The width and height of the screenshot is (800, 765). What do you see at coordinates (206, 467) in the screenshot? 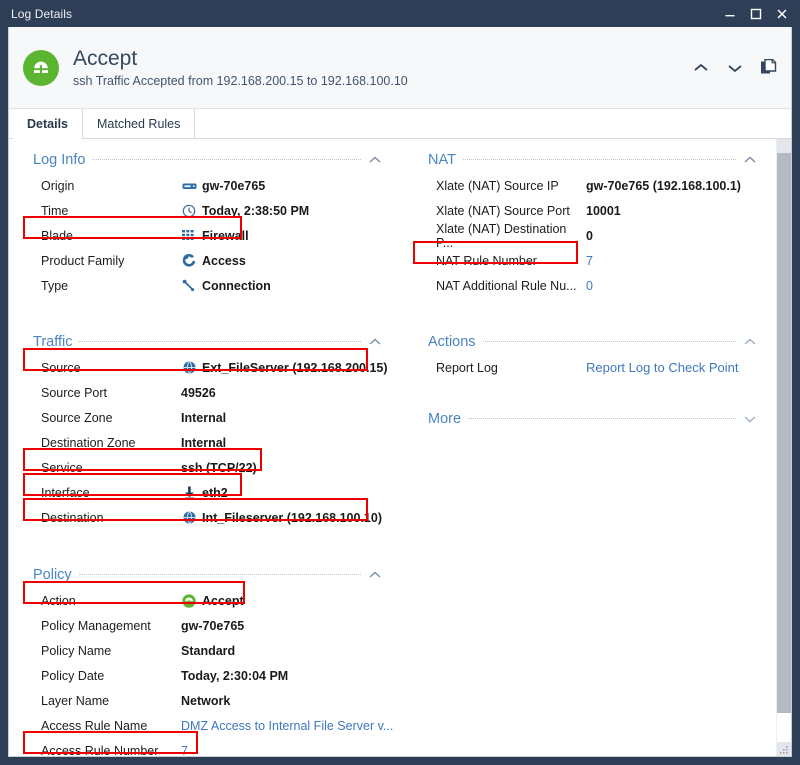
I see `table-row: Service ssh (TCP/22)` at bounding box center [206, 467].